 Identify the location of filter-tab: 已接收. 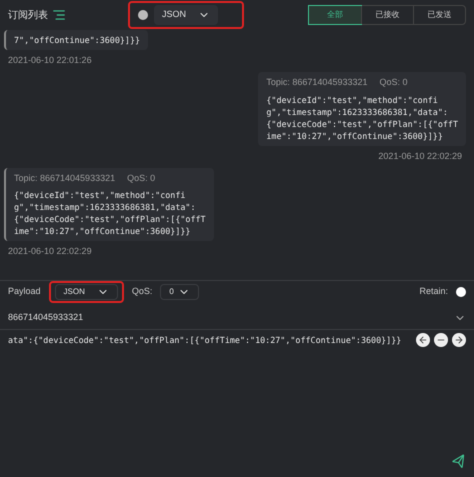
(387, 15).